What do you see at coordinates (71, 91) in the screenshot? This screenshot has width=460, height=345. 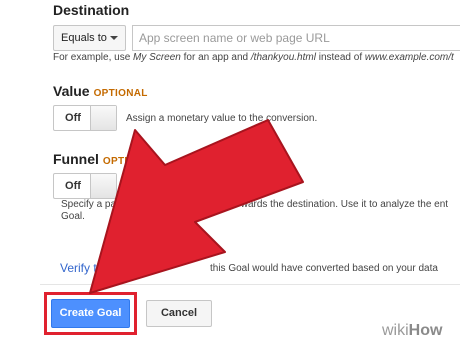 I see `value-heading: Value` at bounding box center [71, 91].